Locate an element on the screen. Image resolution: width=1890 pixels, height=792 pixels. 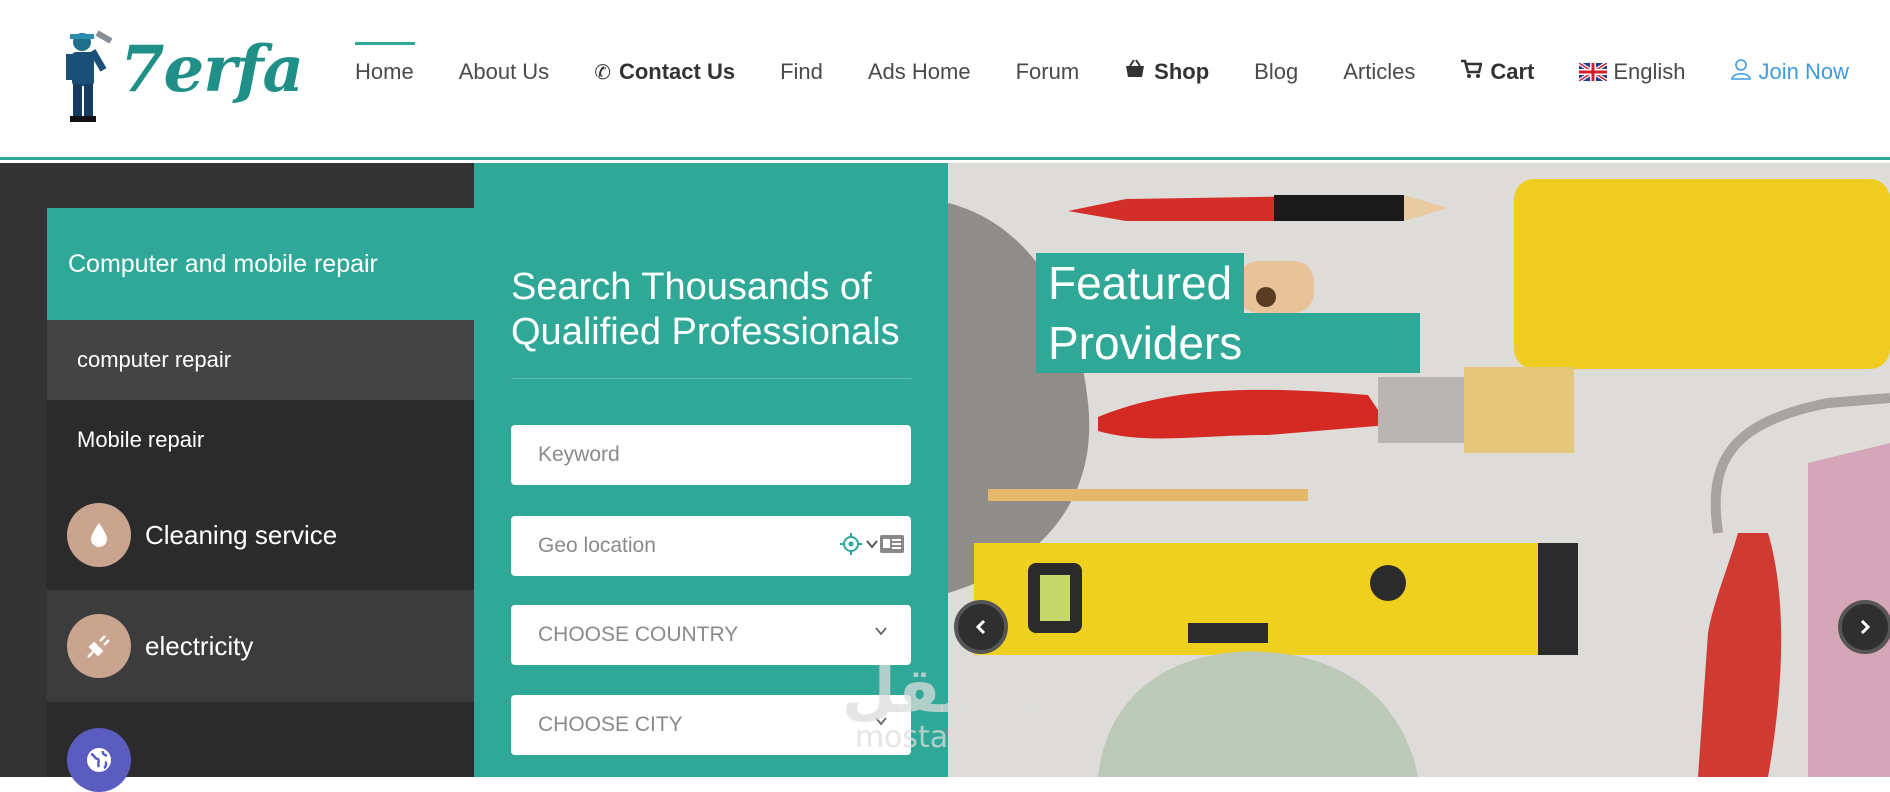
nav-ads-home-label: Ads Home is located at coordinates (919, 71).